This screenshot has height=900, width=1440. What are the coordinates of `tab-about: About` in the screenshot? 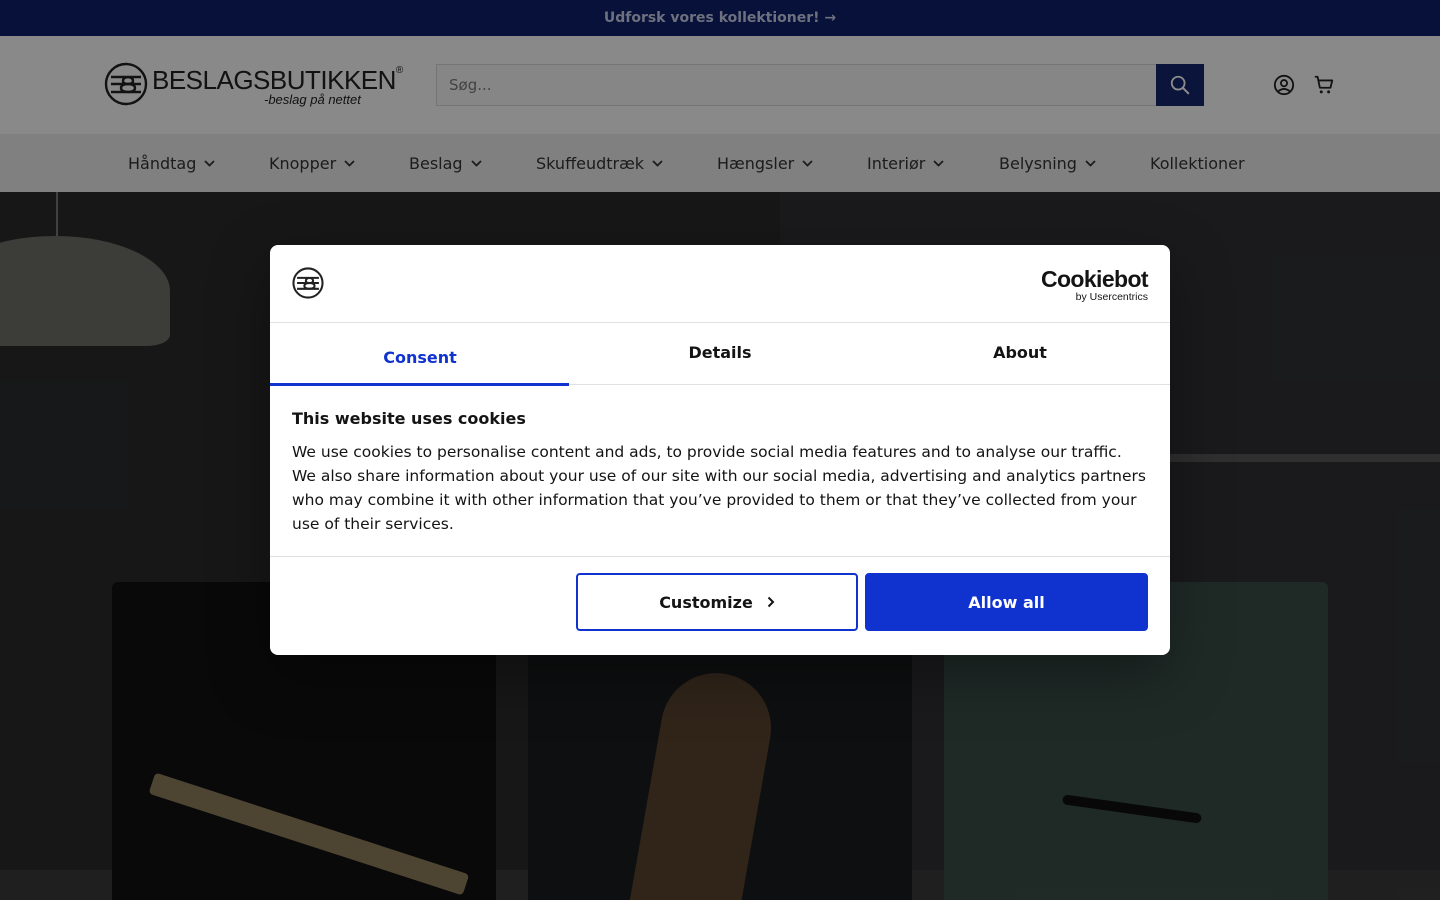 It's located at (1020, 354).